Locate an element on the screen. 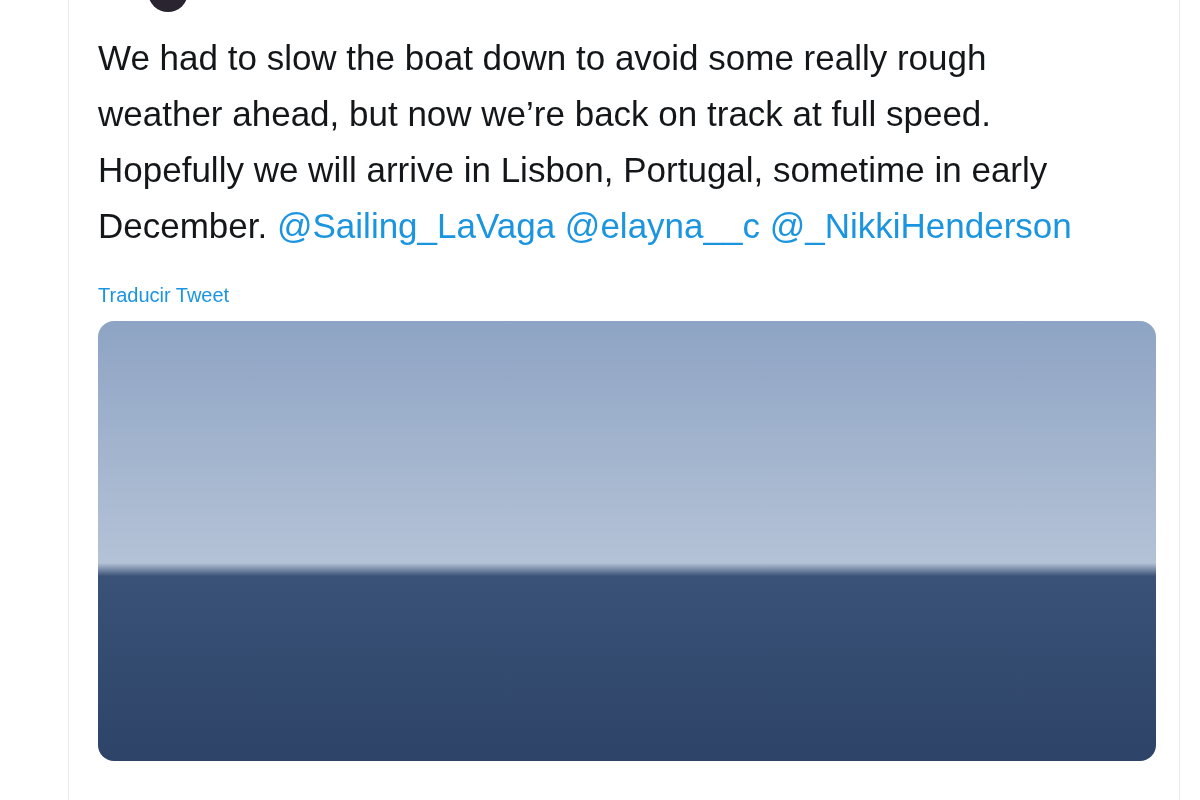 The height and width of the screenshot is (800, 1200). mention-link: @elayna__c is located at coordinates (662, 225).